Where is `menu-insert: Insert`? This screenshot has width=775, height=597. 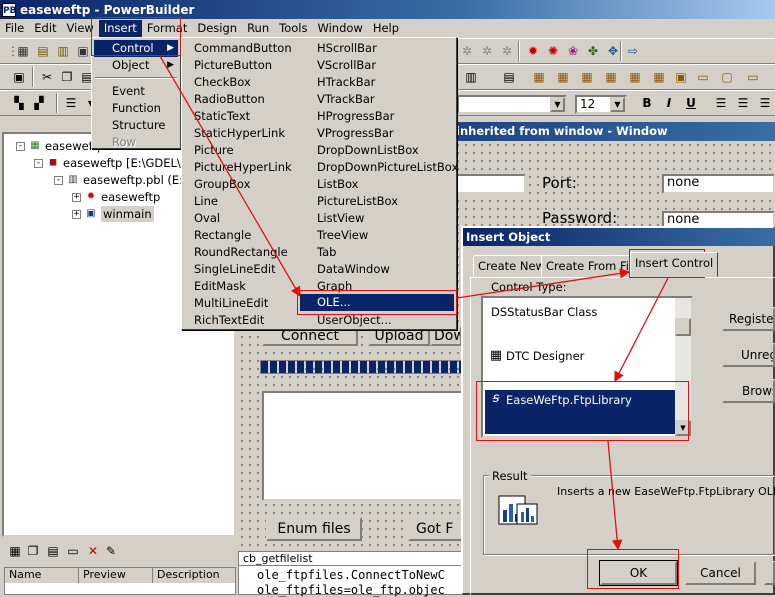
menu-insert: Insert is located at coordinates (120, 28).